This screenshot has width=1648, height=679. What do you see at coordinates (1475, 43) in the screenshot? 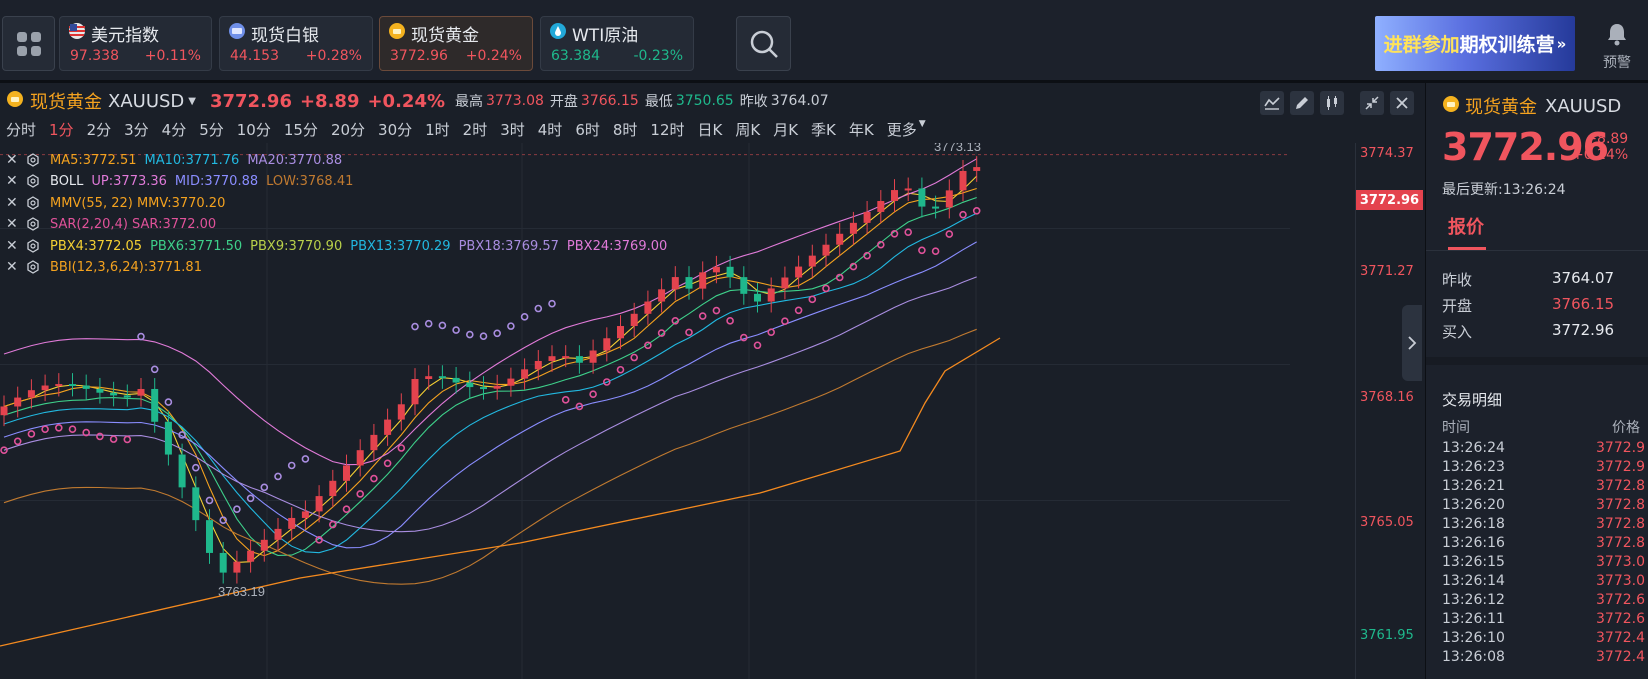
I see `promo-banner: 进群参加 期权训练营»` at bounding box center [1475, 43].